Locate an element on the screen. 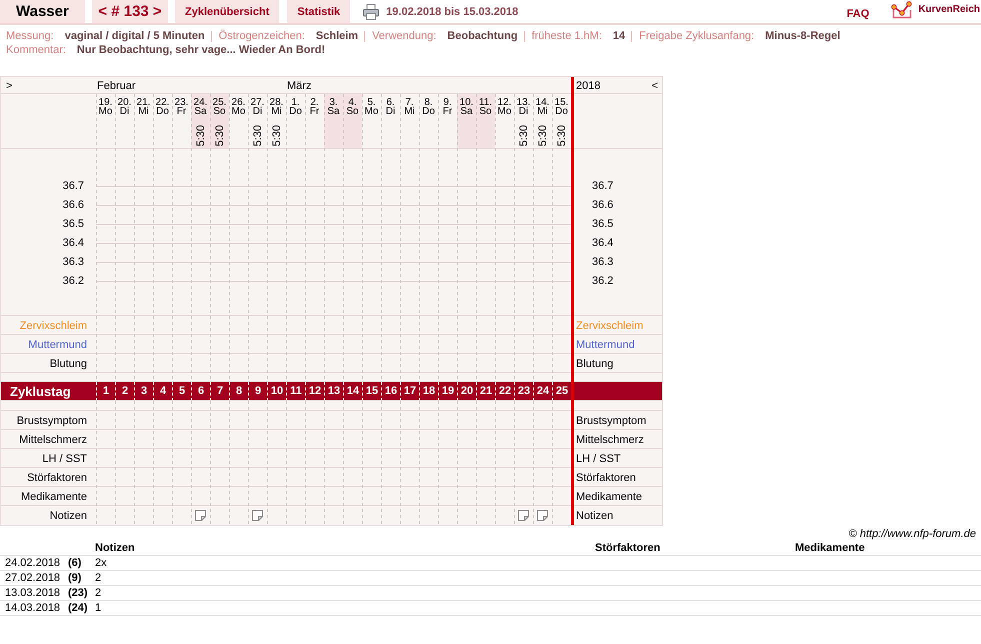  date-range: 19.02.2018 bis 15.03.2018 is located at coordinates (452, 12).